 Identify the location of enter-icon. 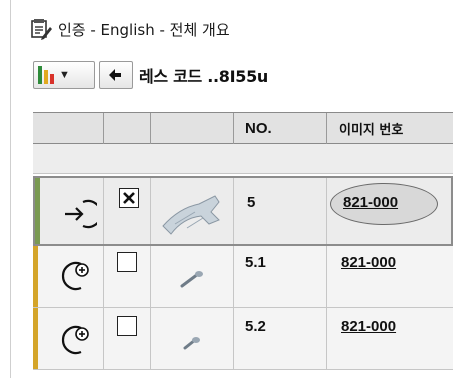
(77, 214).